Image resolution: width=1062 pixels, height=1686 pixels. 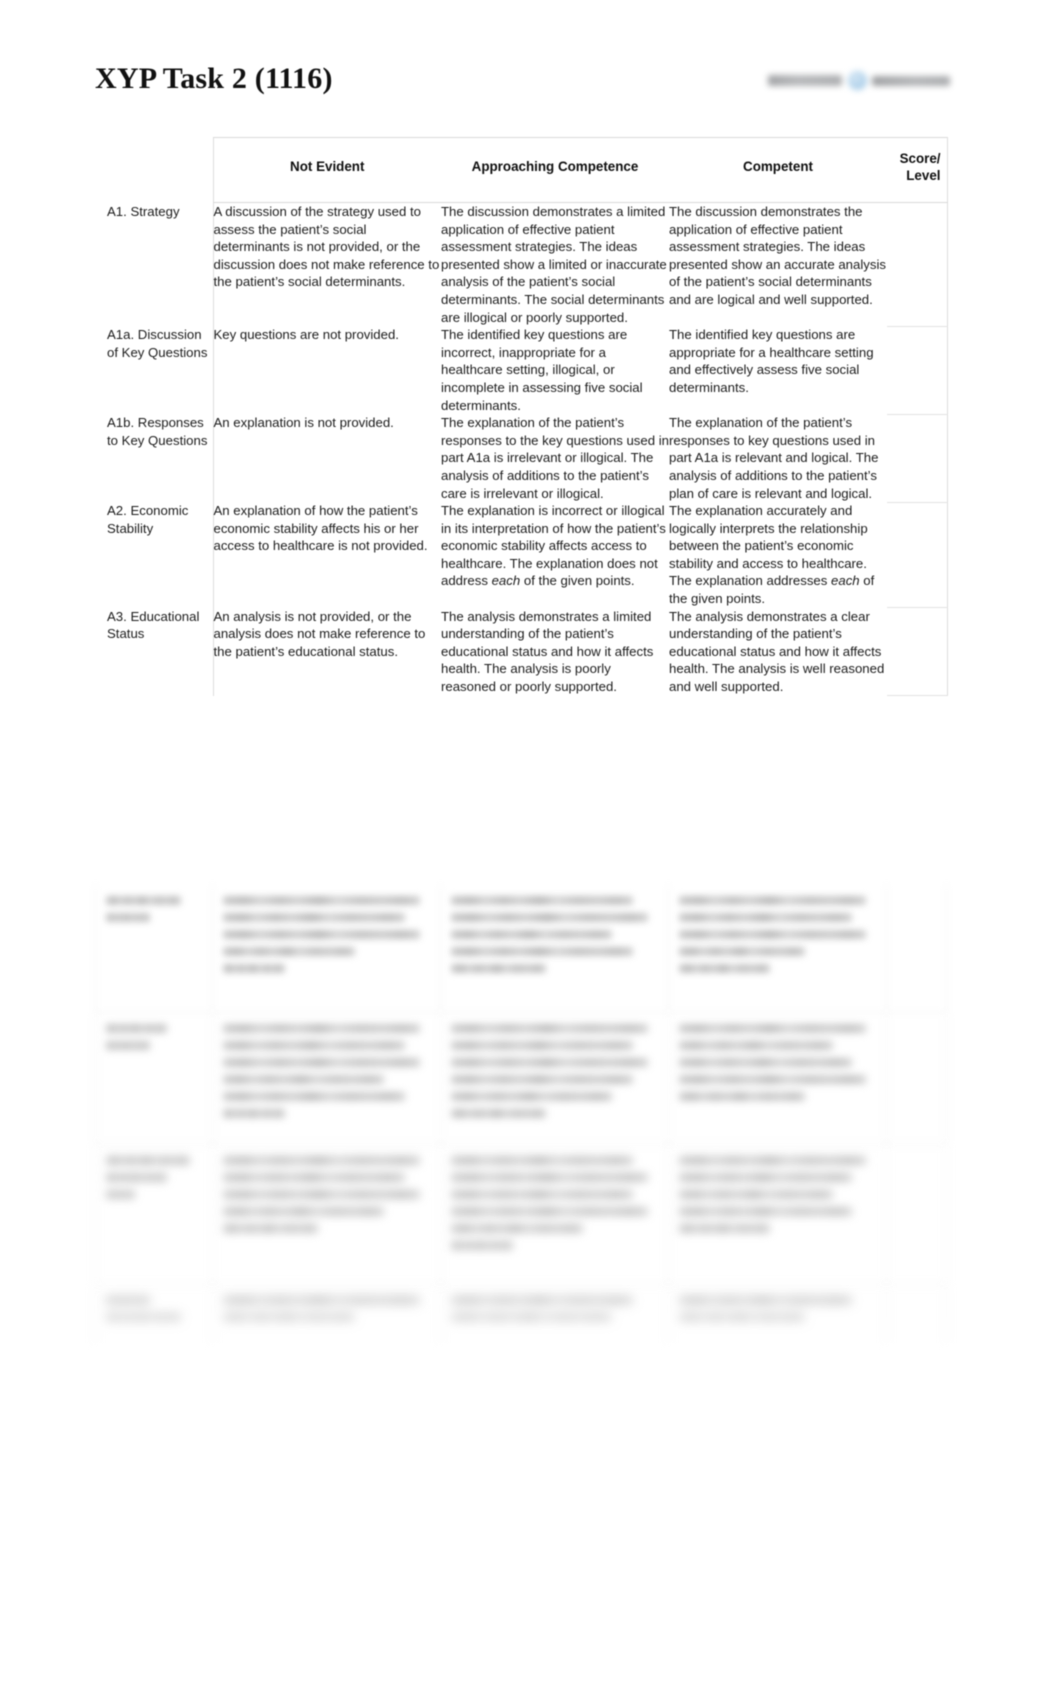 What do you see at coordinates (920, 158) in the screenshot?
I see `score-label-line1: Score/` at bounding box center [920, 158].